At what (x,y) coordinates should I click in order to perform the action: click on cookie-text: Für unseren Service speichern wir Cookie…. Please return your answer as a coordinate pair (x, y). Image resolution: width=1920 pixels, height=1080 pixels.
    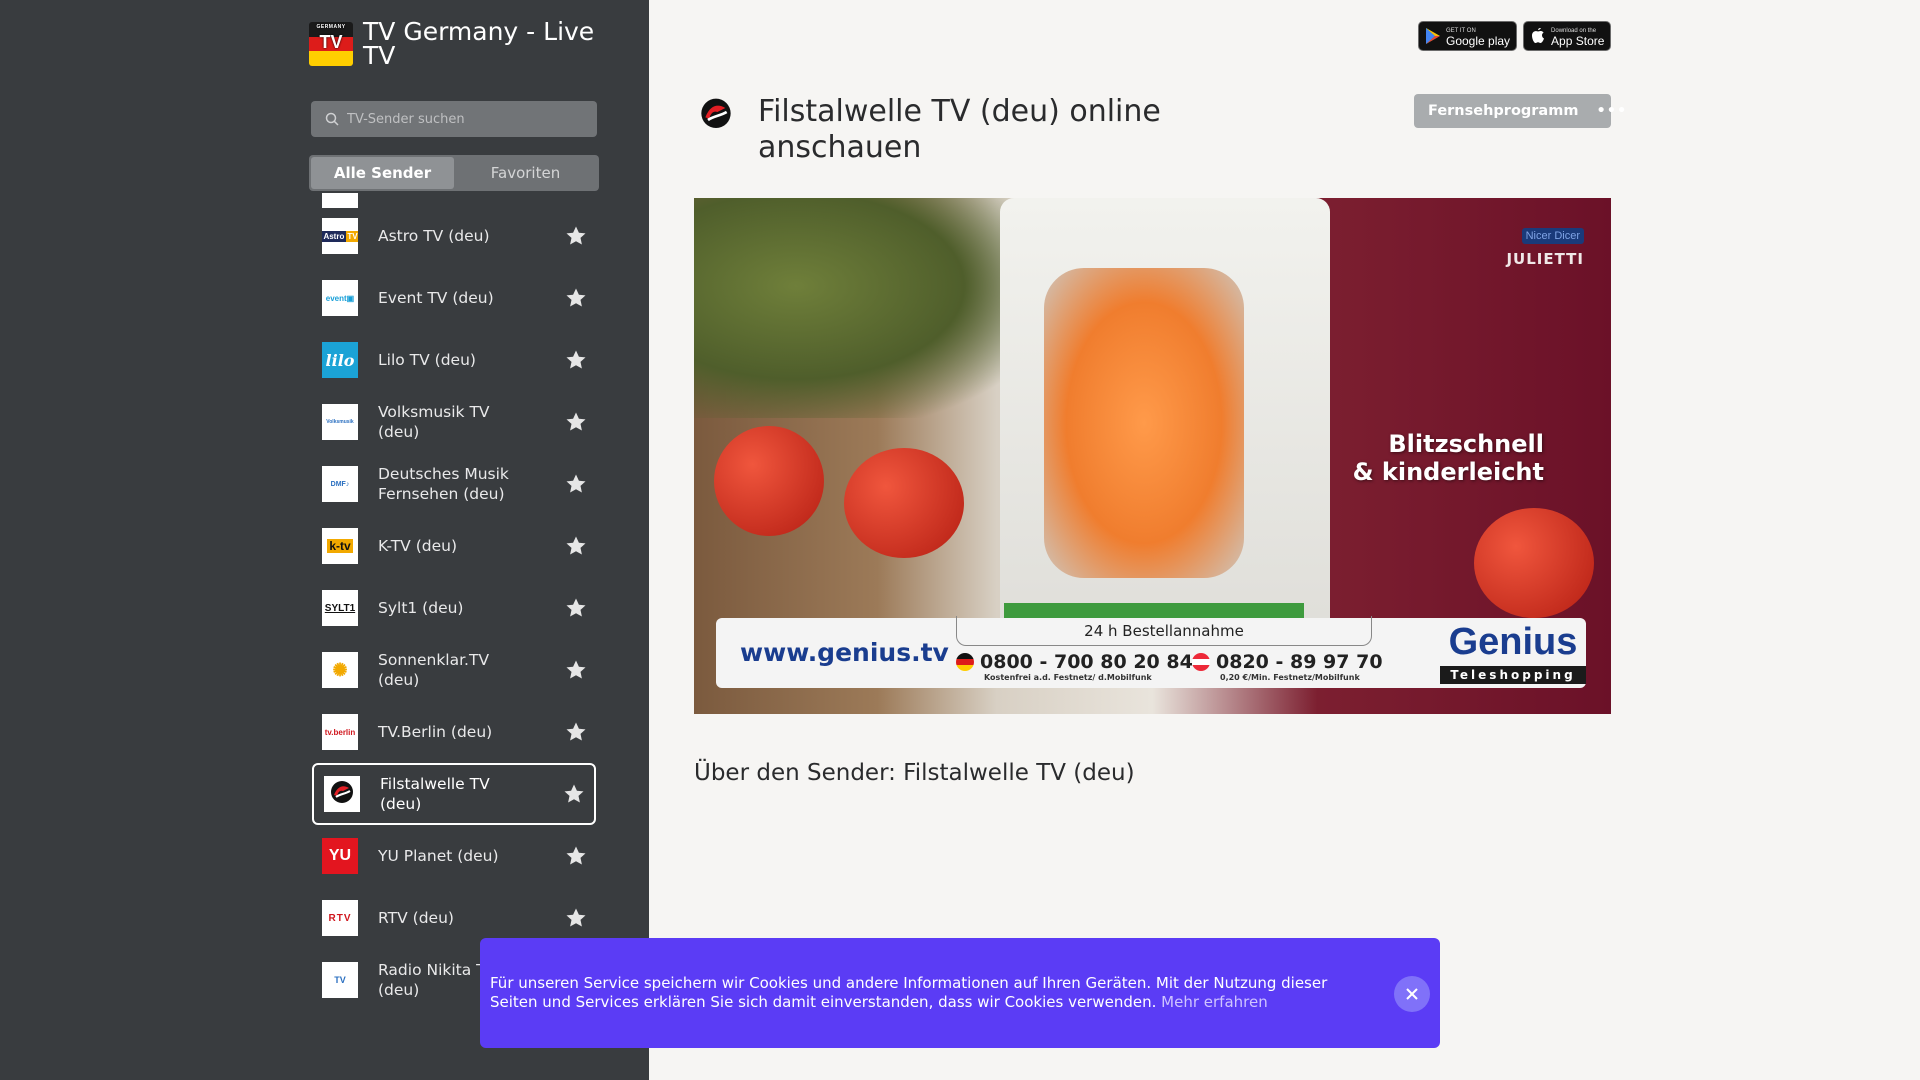
    Looking at the image, I should click on (909, 992).